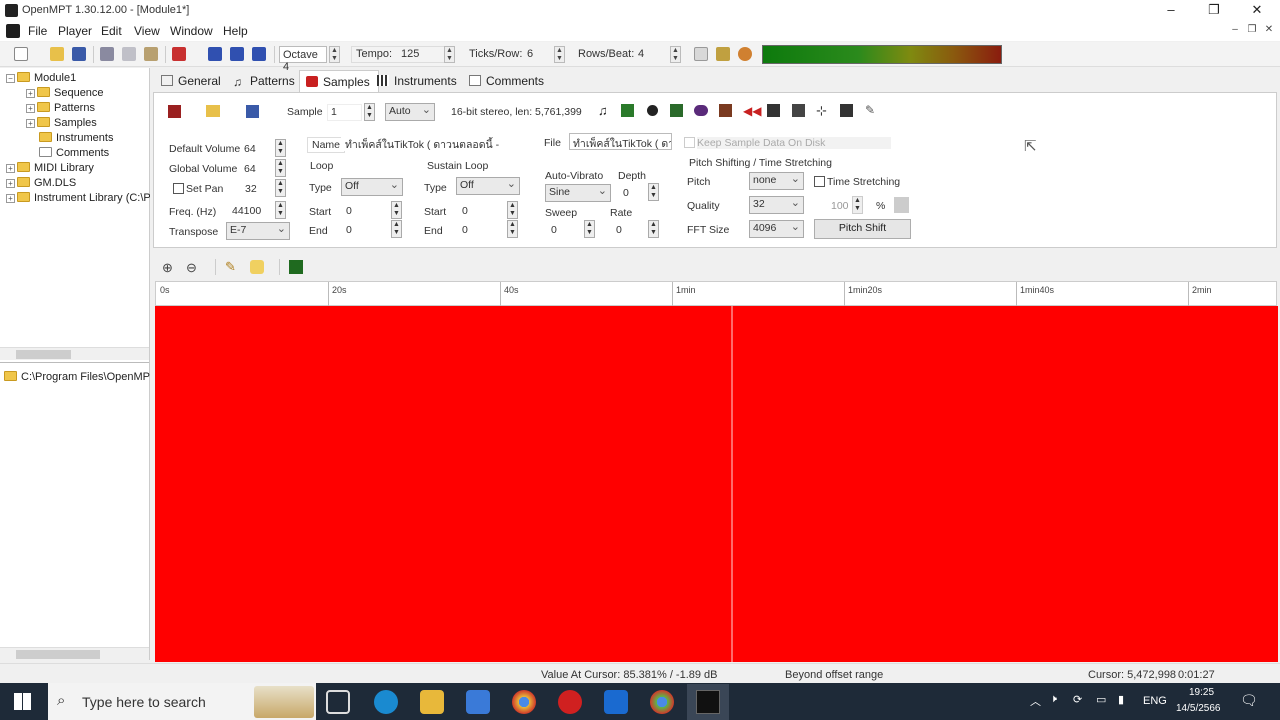  I want to click on tray-chevron-icon: ︿, so click(1035, 701).